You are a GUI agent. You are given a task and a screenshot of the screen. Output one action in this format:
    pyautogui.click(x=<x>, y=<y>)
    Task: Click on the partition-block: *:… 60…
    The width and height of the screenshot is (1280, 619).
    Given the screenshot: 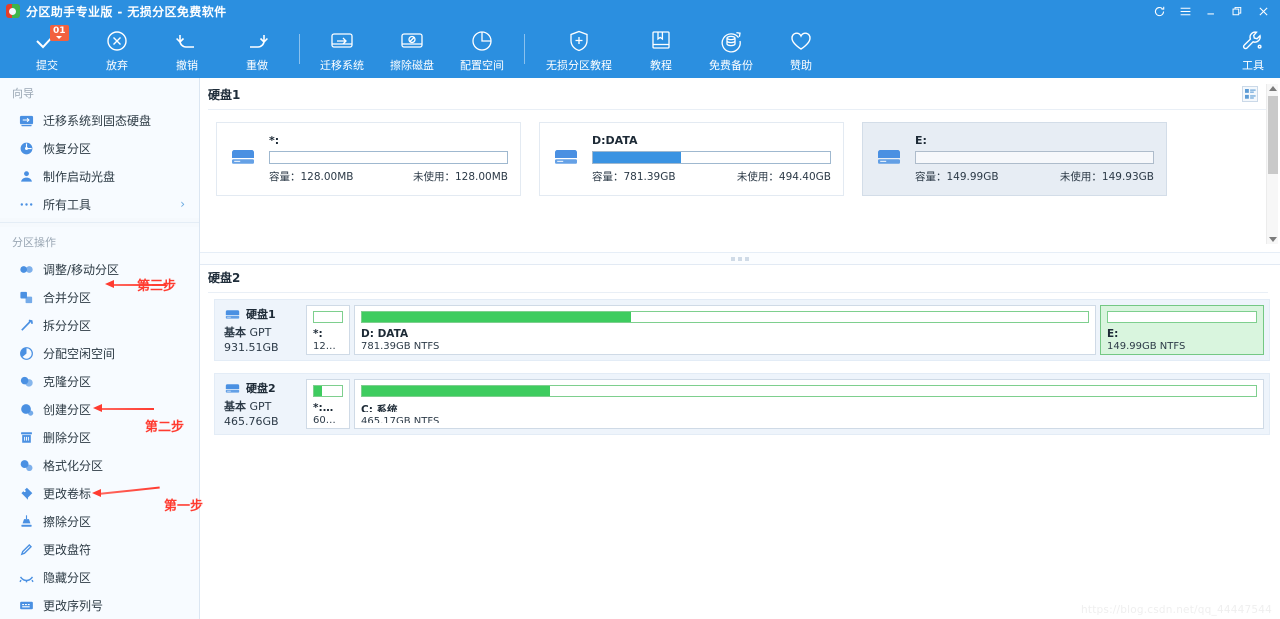 What is the action you would take?
    pyautogui.click(x=328, y=404)
    